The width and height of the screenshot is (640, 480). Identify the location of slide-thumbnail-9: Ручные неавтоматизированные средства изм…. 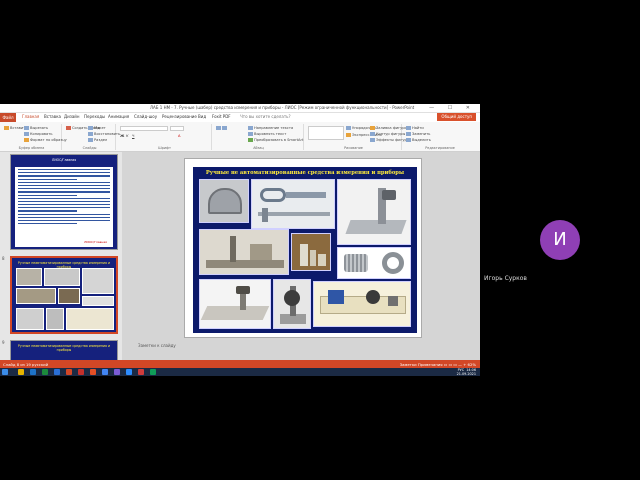
(64, 350).